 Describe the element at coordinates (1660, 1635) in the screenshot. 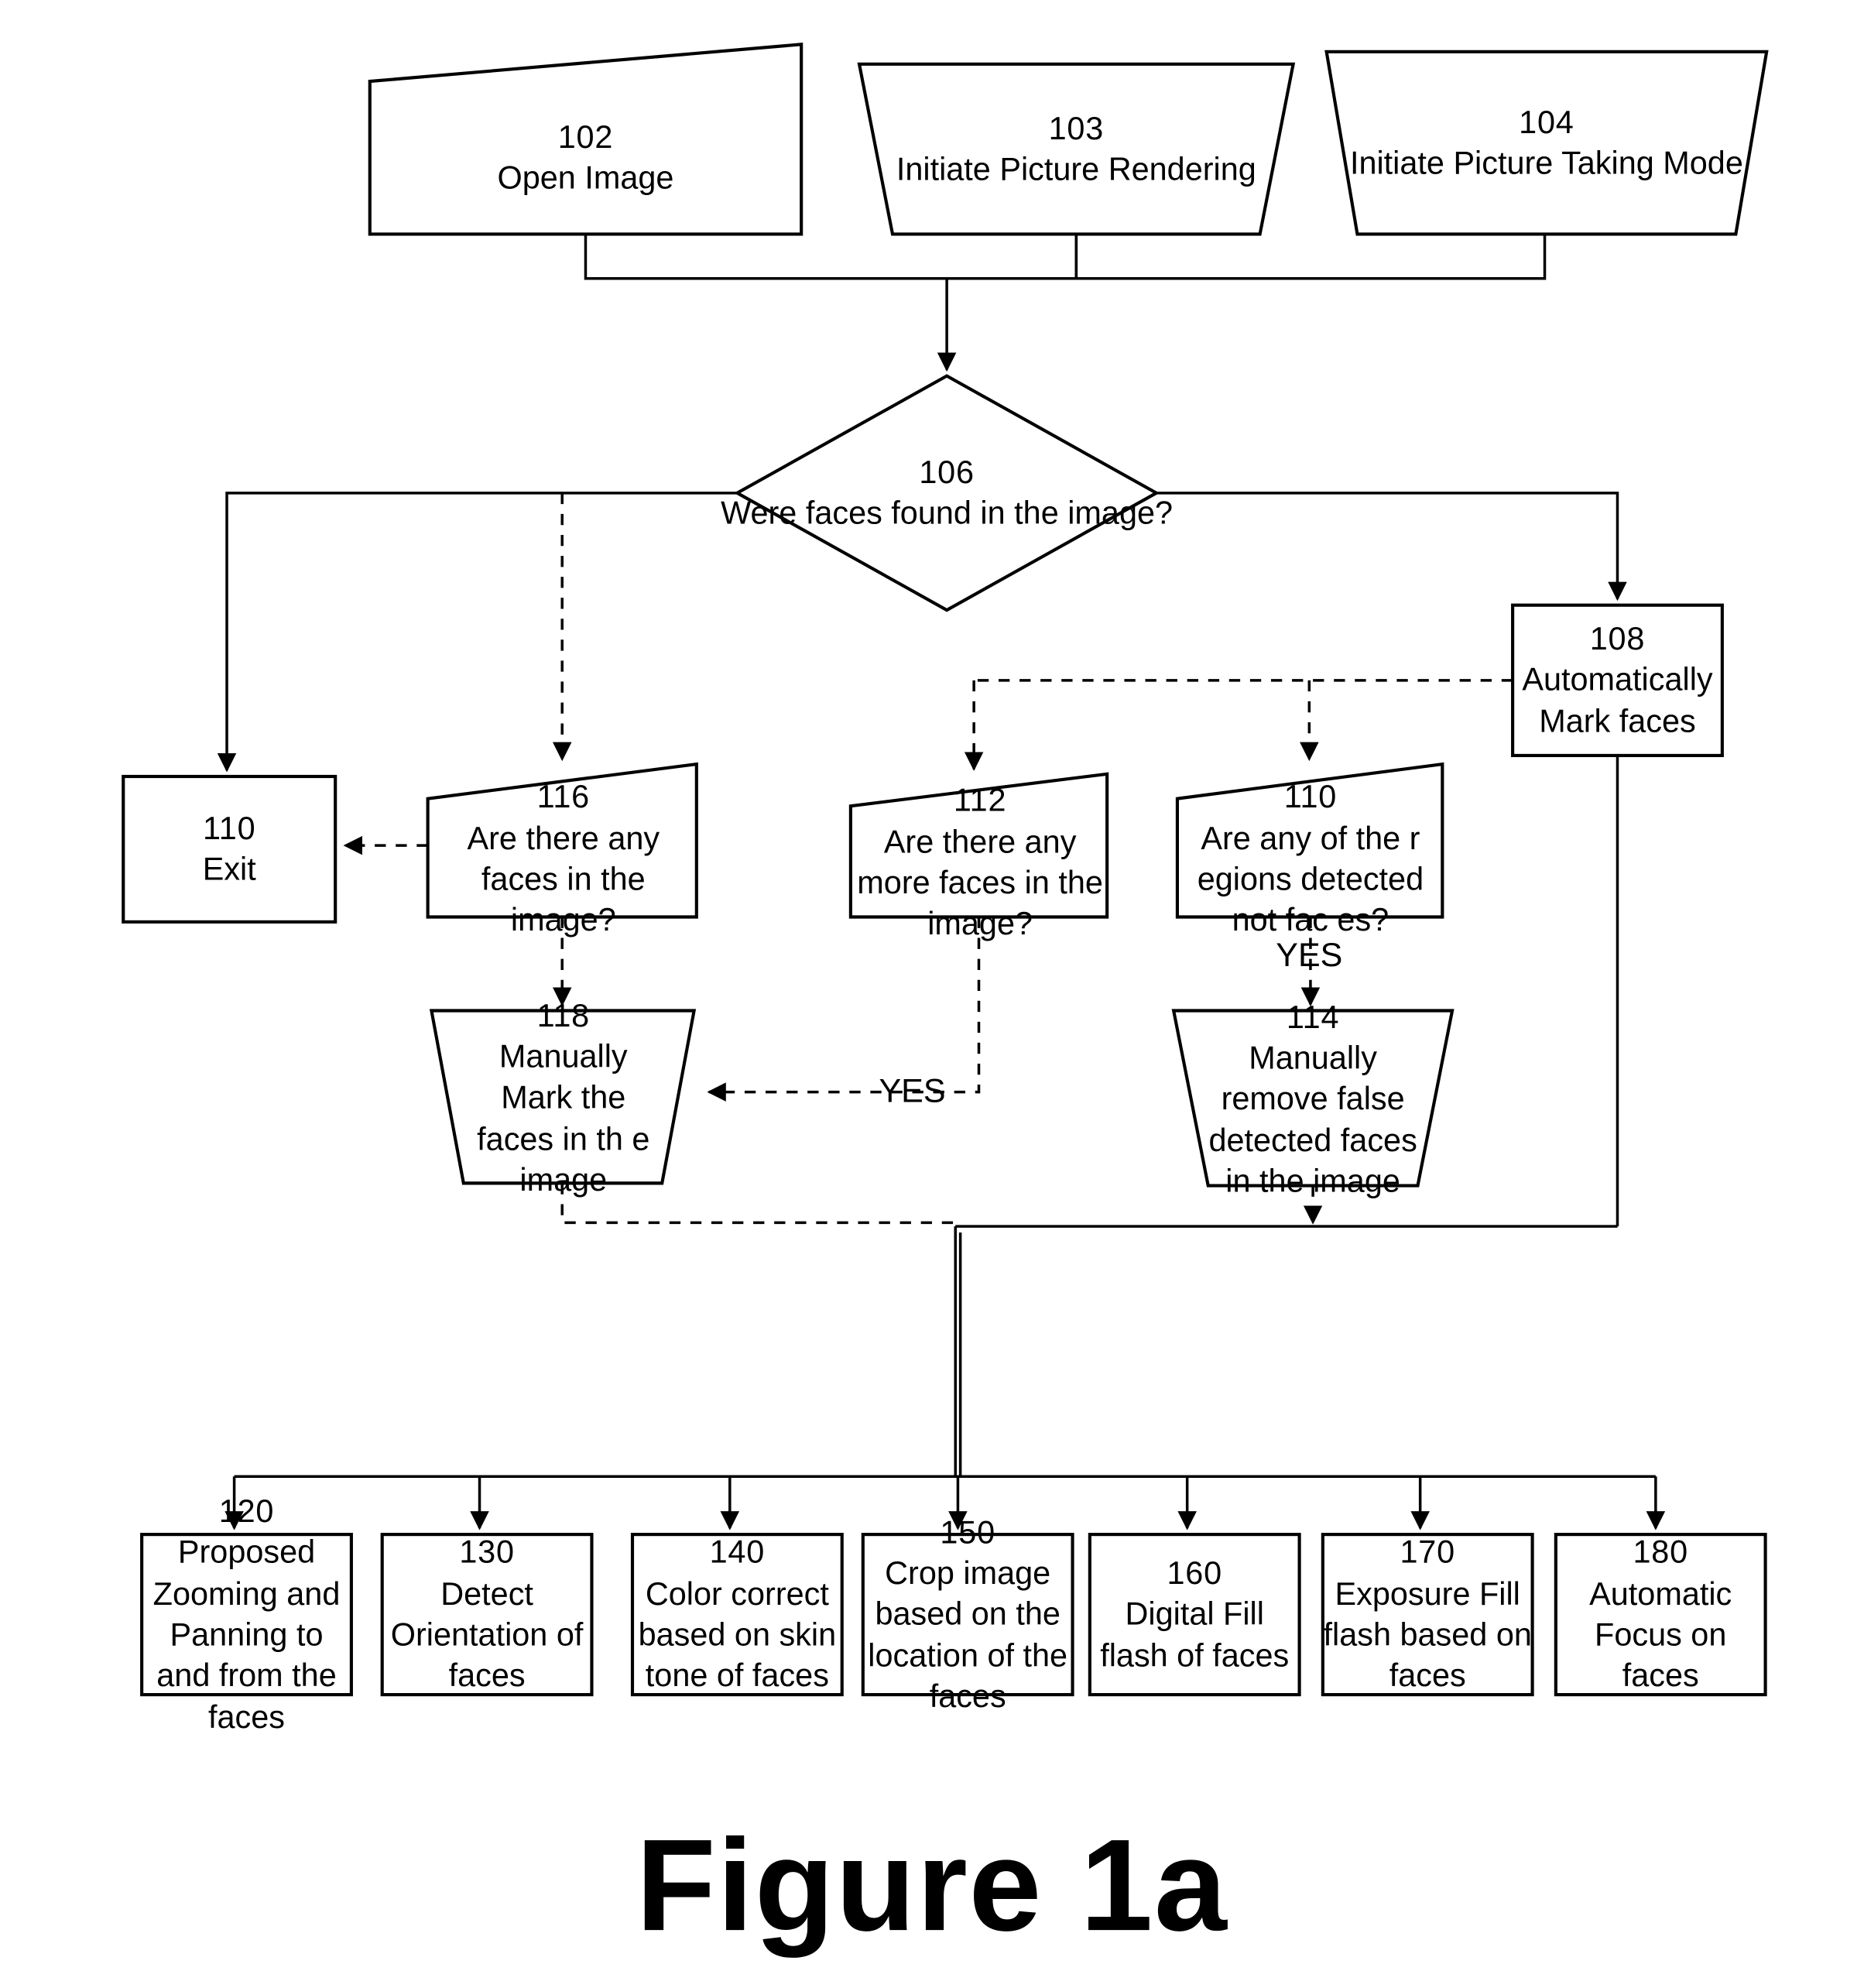

I see `node-180-text: Automatic Focus on faces` at that location.